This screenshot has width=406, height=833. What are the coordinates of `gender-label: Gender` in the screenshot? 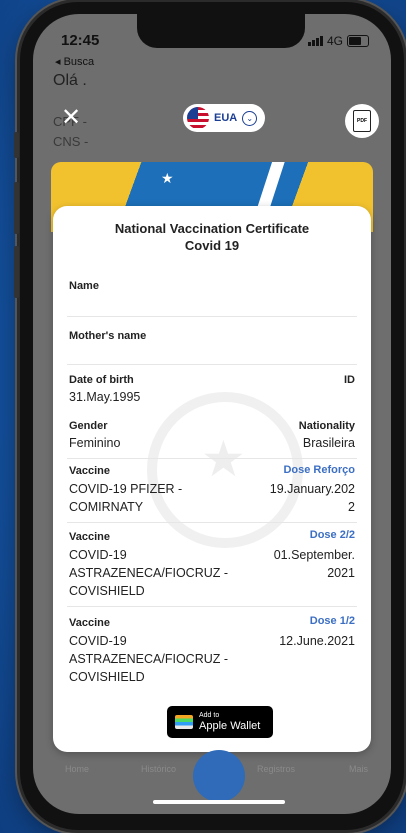 It's located at (88, 426).